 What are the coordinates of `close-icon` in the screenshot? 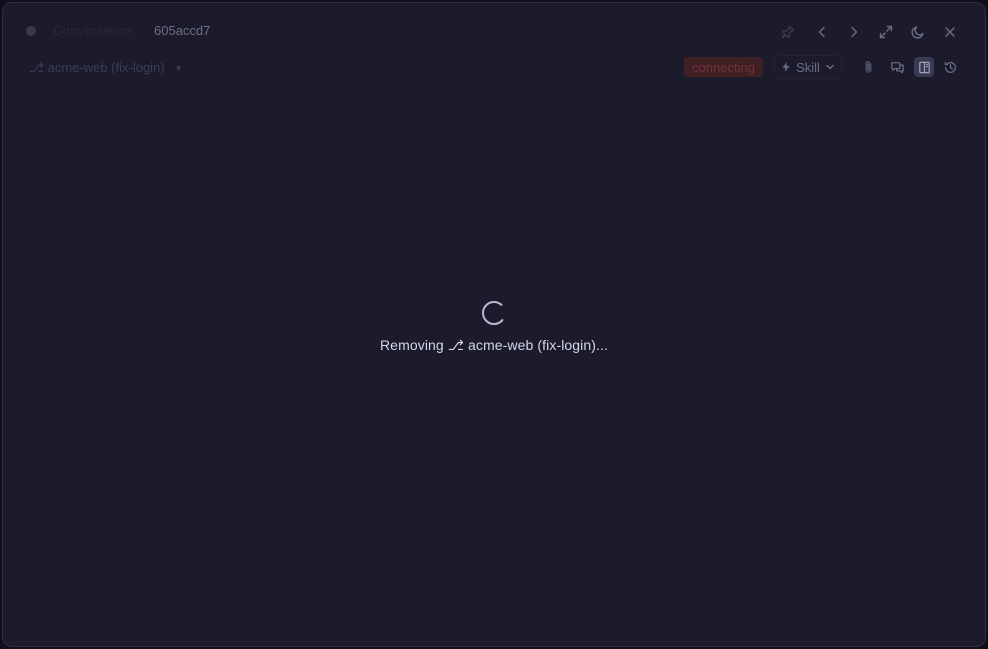 It's located at (950, 32).